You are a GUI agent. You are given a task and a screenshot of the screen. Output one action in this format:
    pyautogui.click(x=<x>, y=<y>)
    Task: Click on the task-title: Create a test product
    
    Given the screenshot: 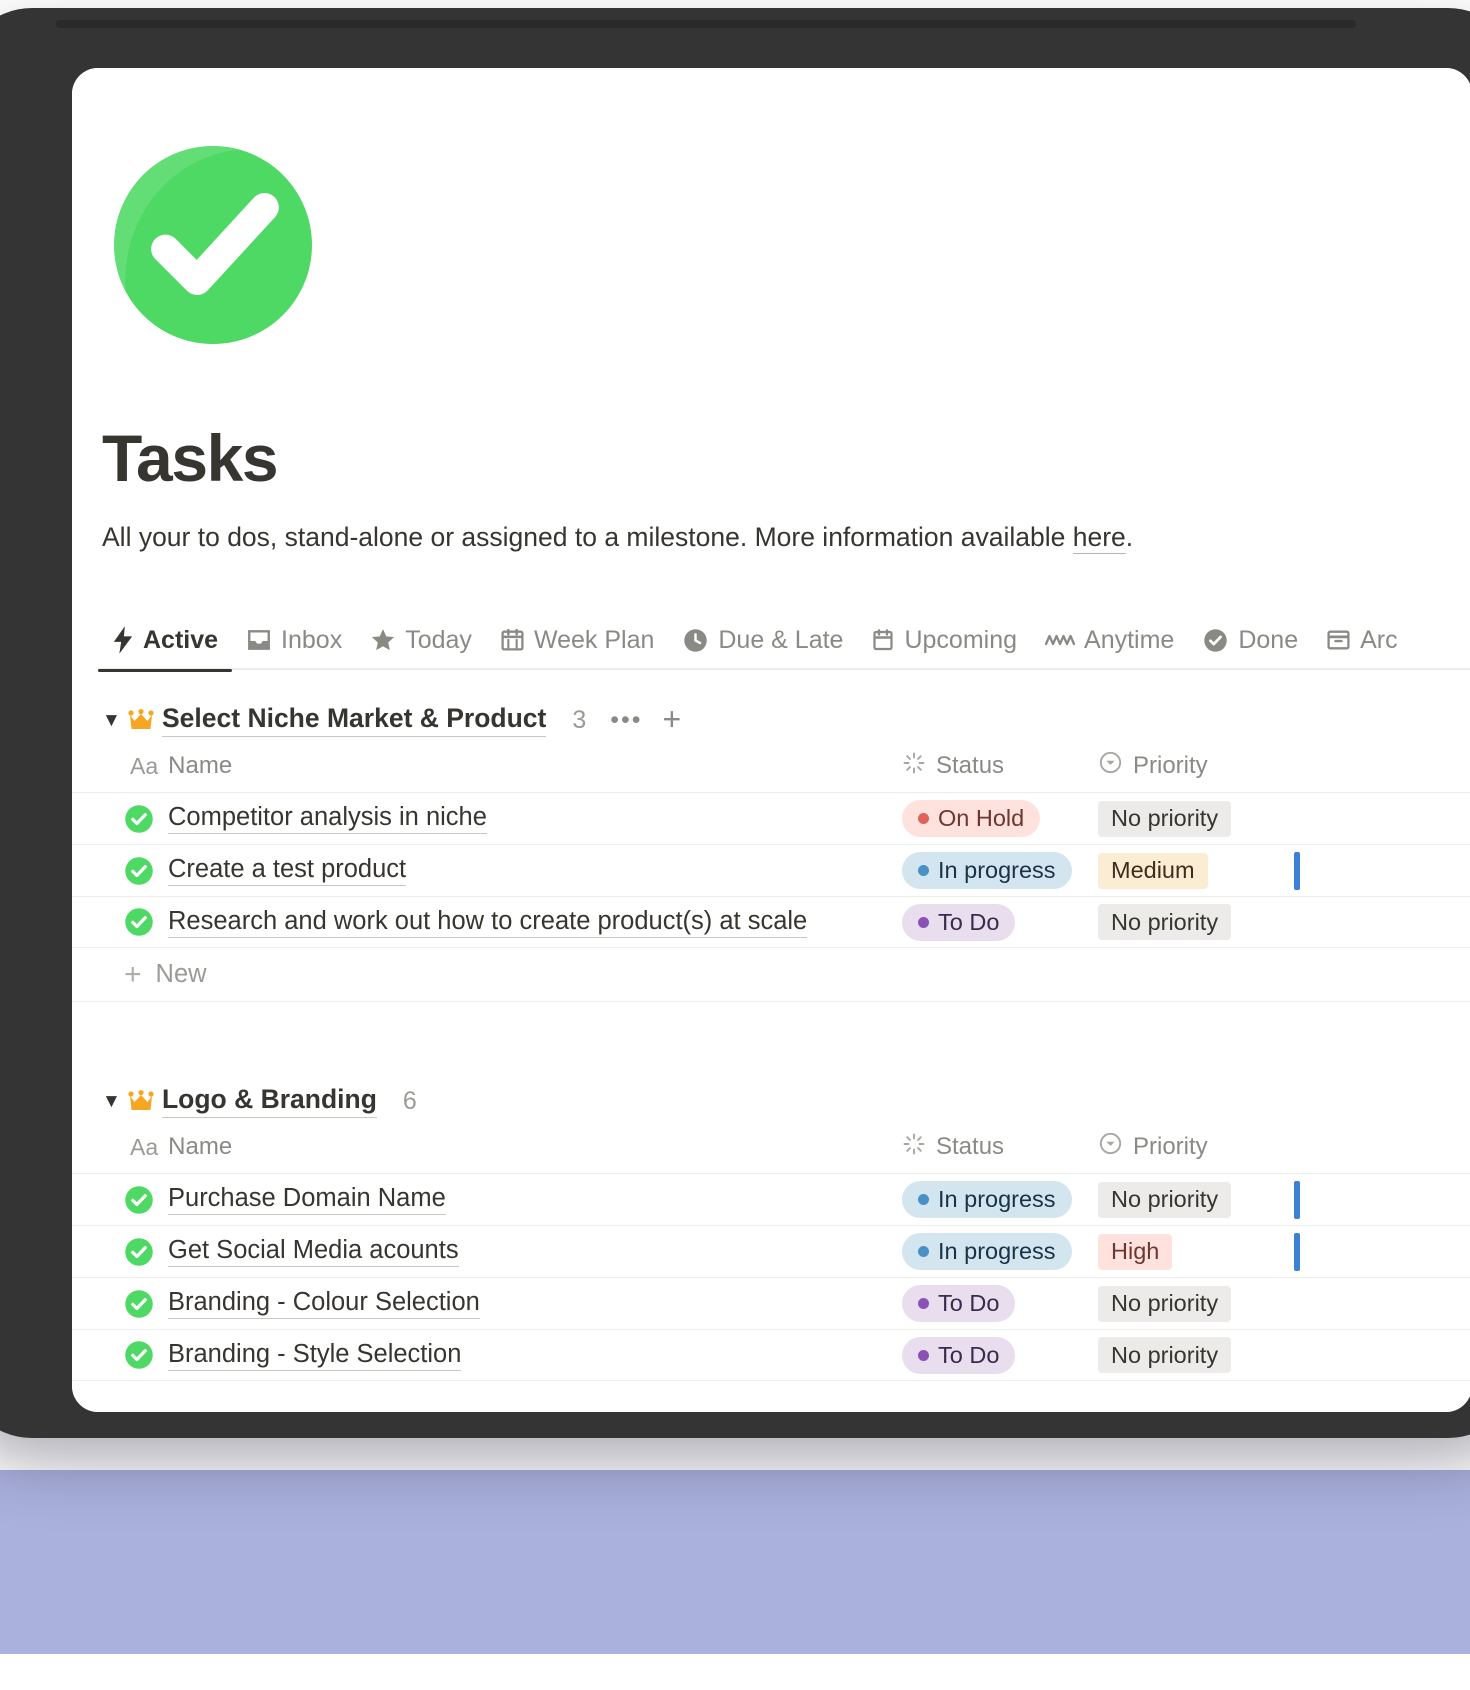 What is the action you would take?
    pyautogui.click(x=287, y=870)
    